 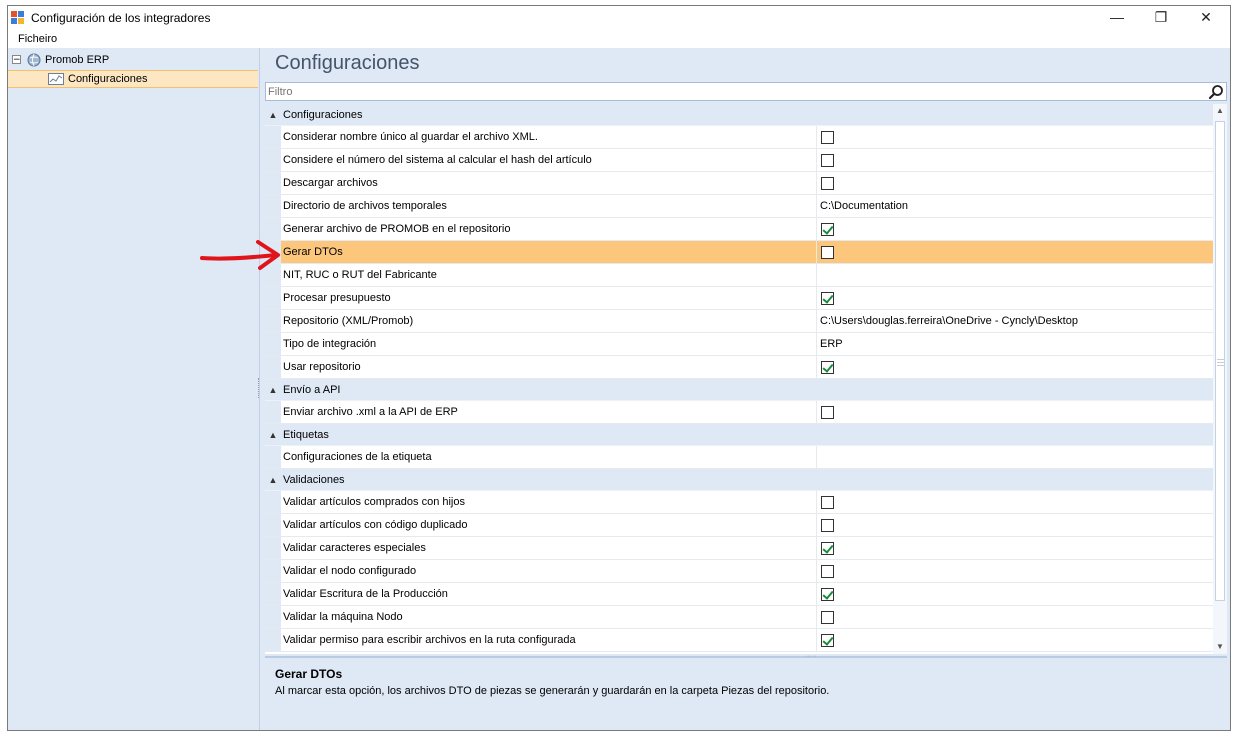 I want to click on property-row: Descargar archivos, so click(x=739, y=183).